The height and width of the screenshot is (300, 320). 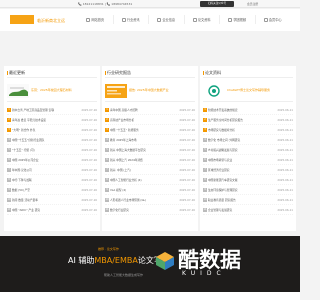 What do you see at coordinates (204, 273) in the screenshot?
I see `watermark-subtext: KUIDC` at bounding box center [204, 273].